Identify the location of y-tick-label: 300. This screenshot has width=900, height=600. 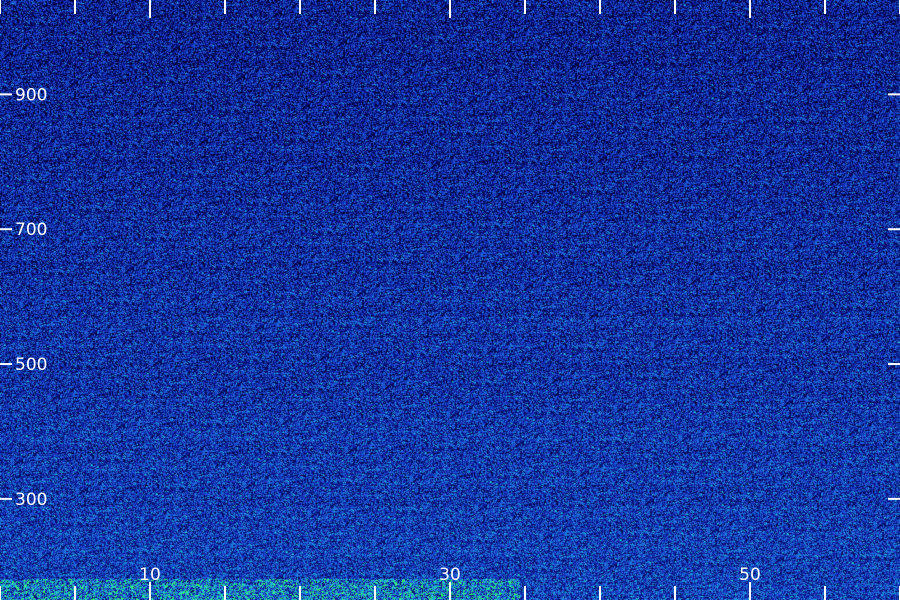
(31, 500).